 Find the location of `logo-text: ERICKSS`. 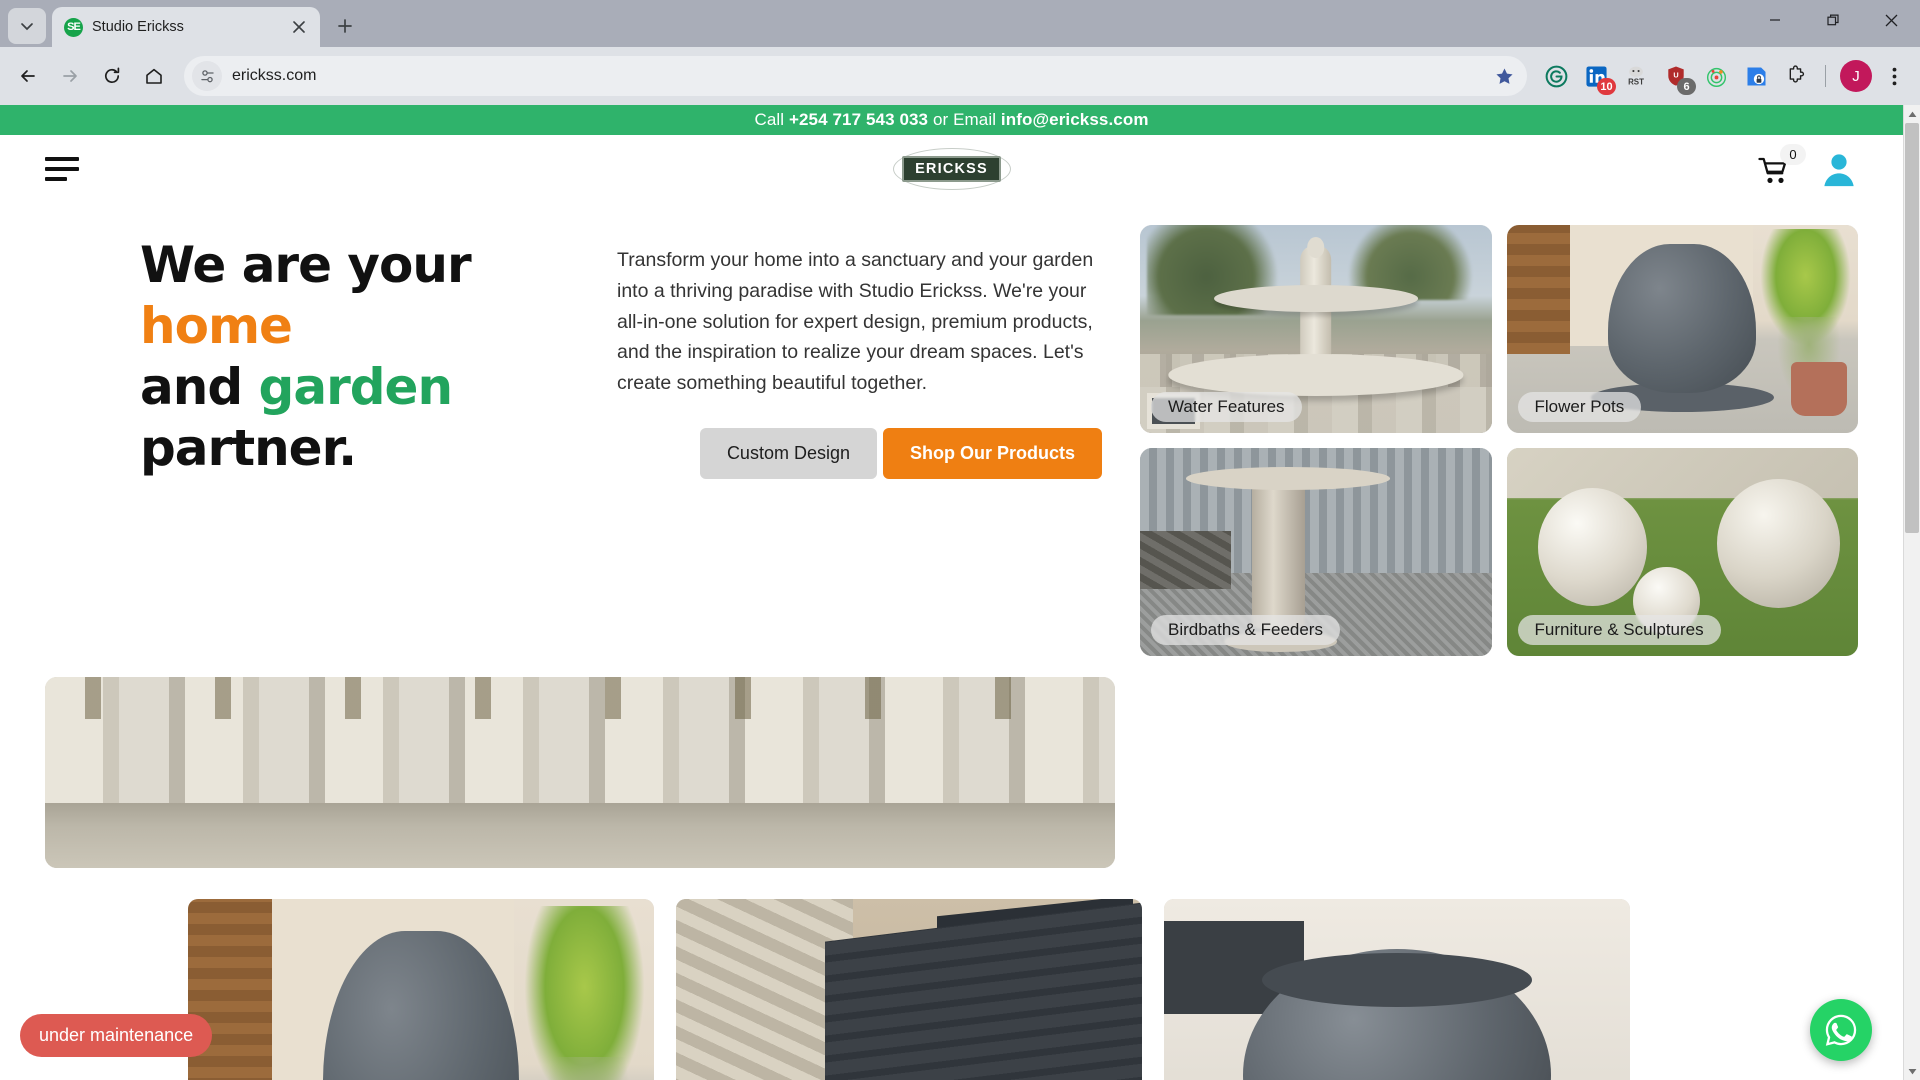

logo-text: ERICKSS is located at coordinates (951, 169).